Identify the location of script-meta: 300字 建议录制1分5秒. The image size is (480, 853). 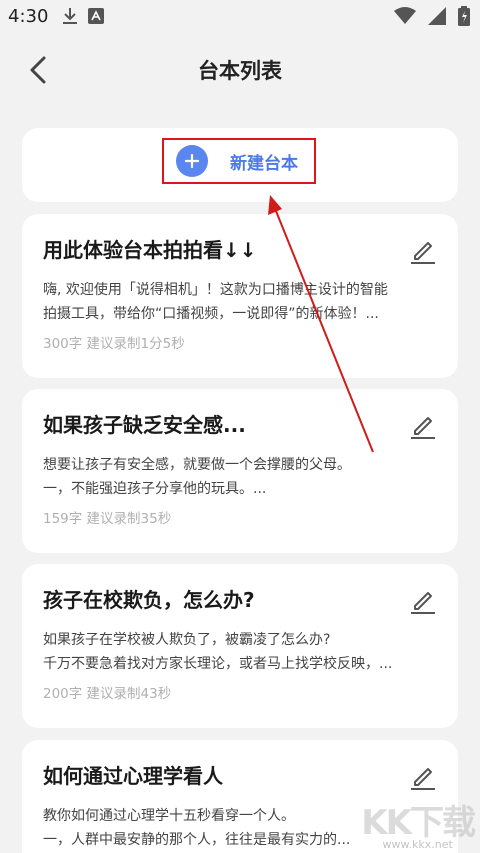
(114, 344).